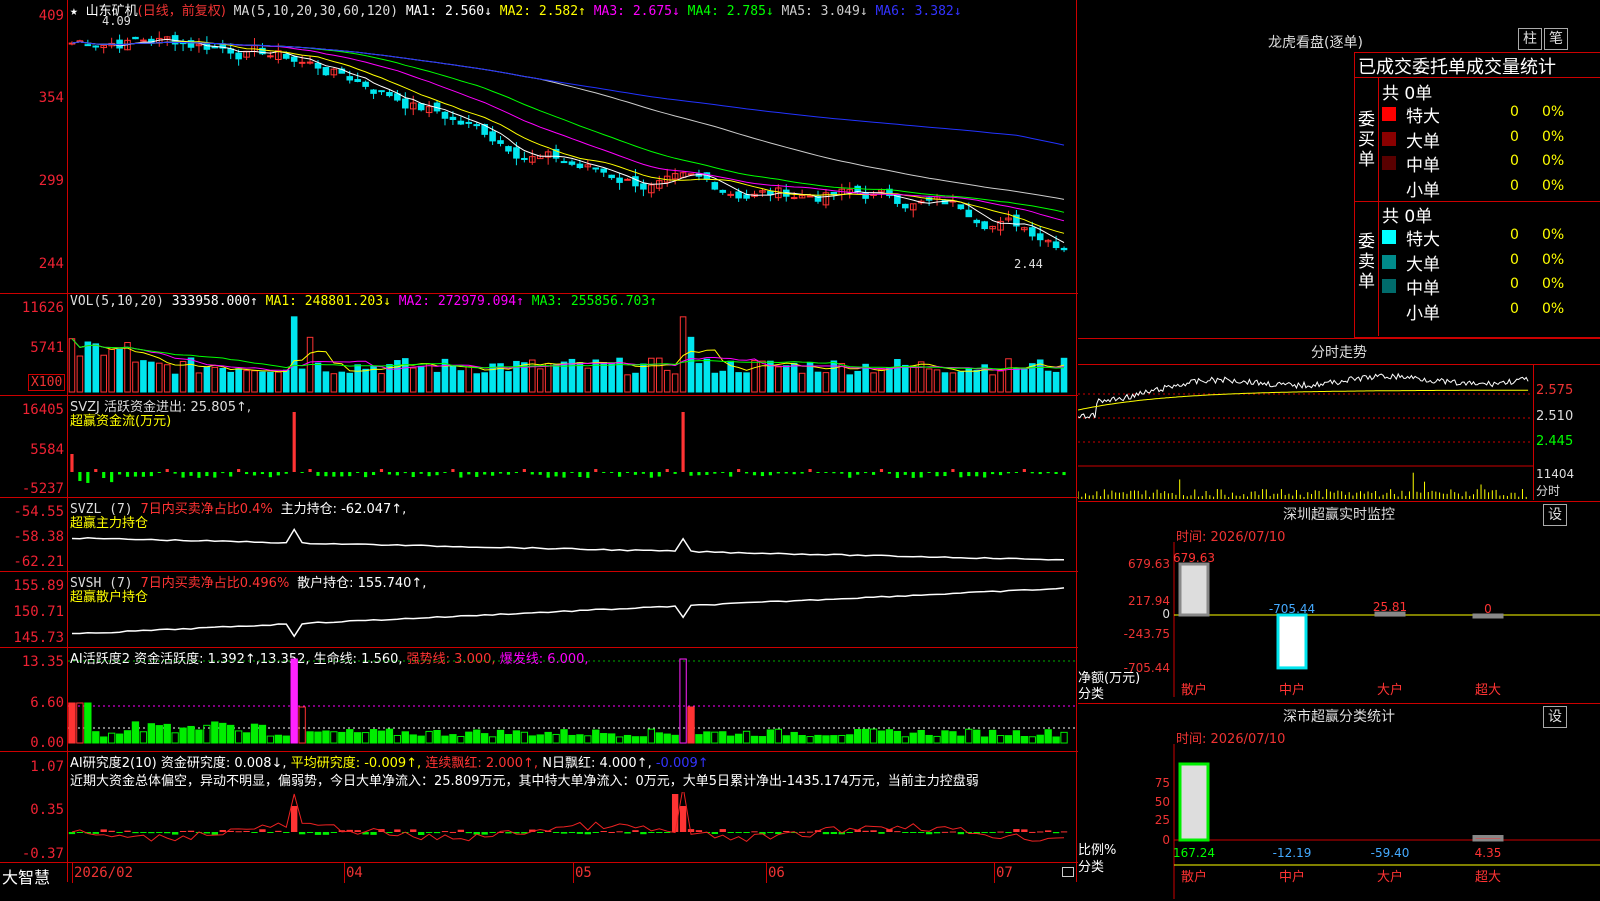 Image resolution: width=1600 pixels, height=901 pixels. I want to click on order-type: 小单, so click(1423, 313).